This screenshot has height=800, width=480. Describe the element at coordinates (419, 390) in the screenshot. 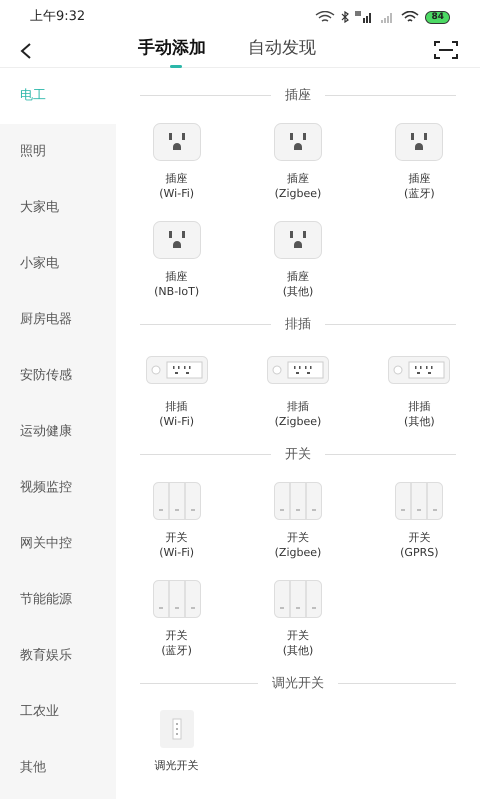

I see `device-item: 排插 (其他)` at that location.